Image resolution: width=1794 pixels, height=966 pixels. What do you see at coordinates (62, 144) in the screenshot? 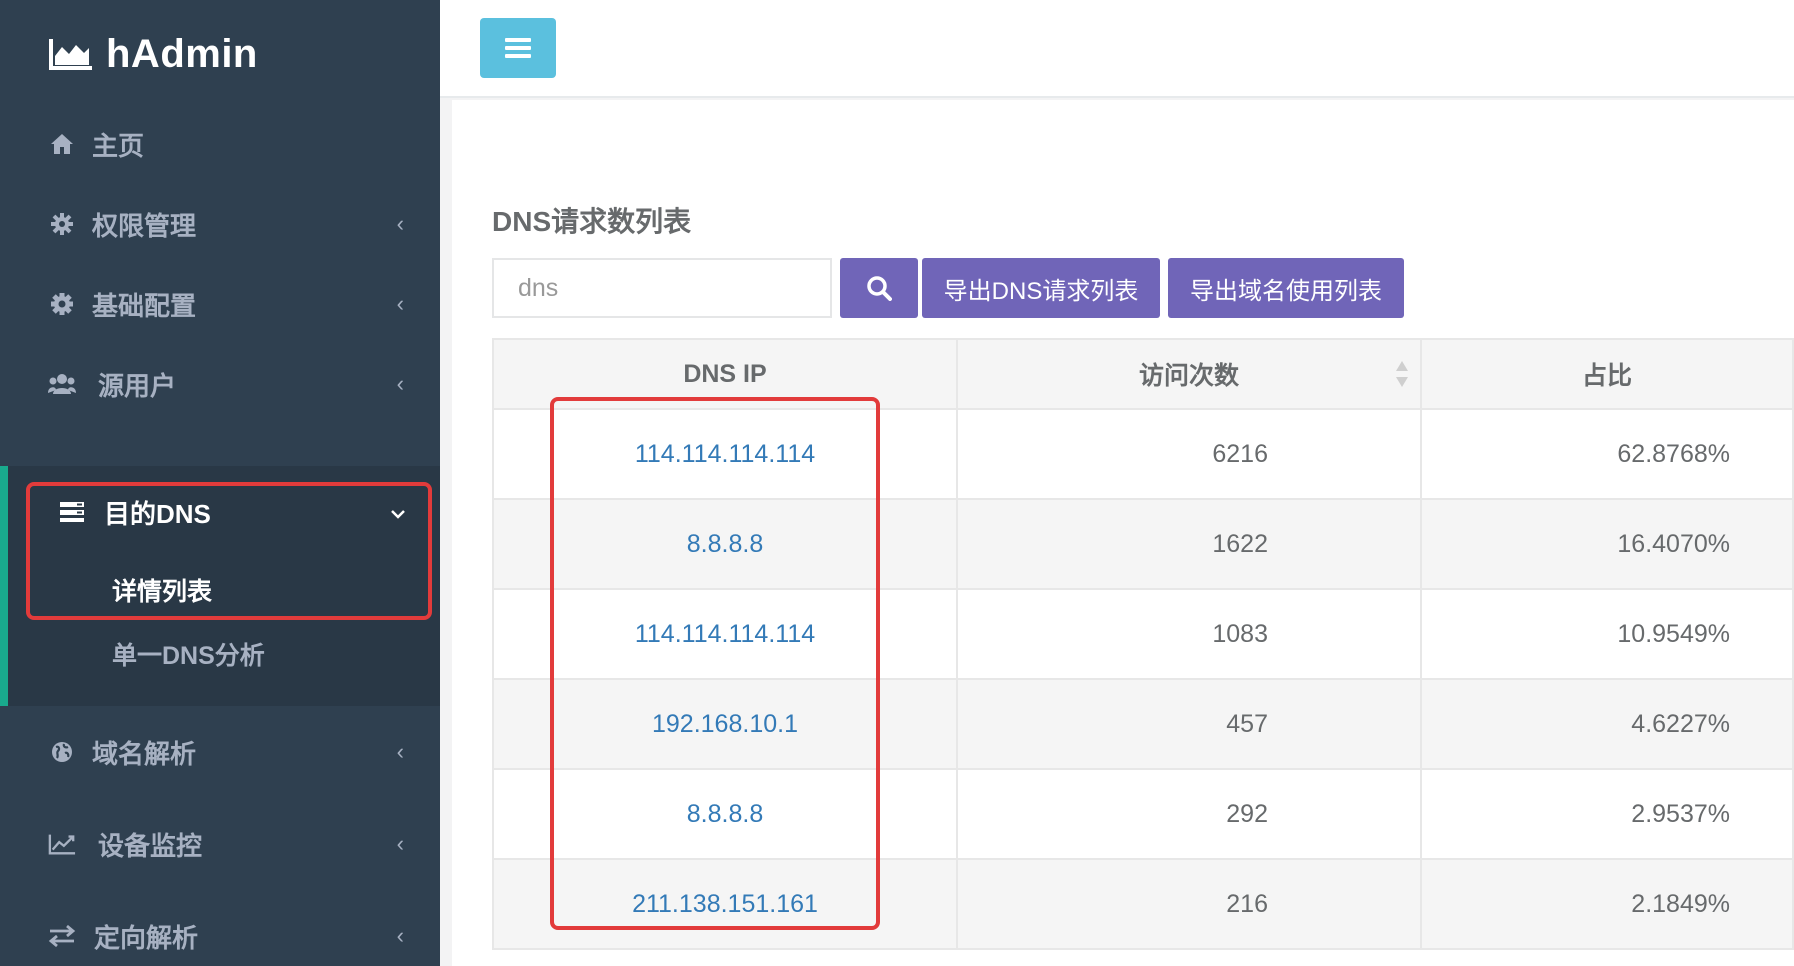
I see `home-icon` at bounding box center [62, 144].